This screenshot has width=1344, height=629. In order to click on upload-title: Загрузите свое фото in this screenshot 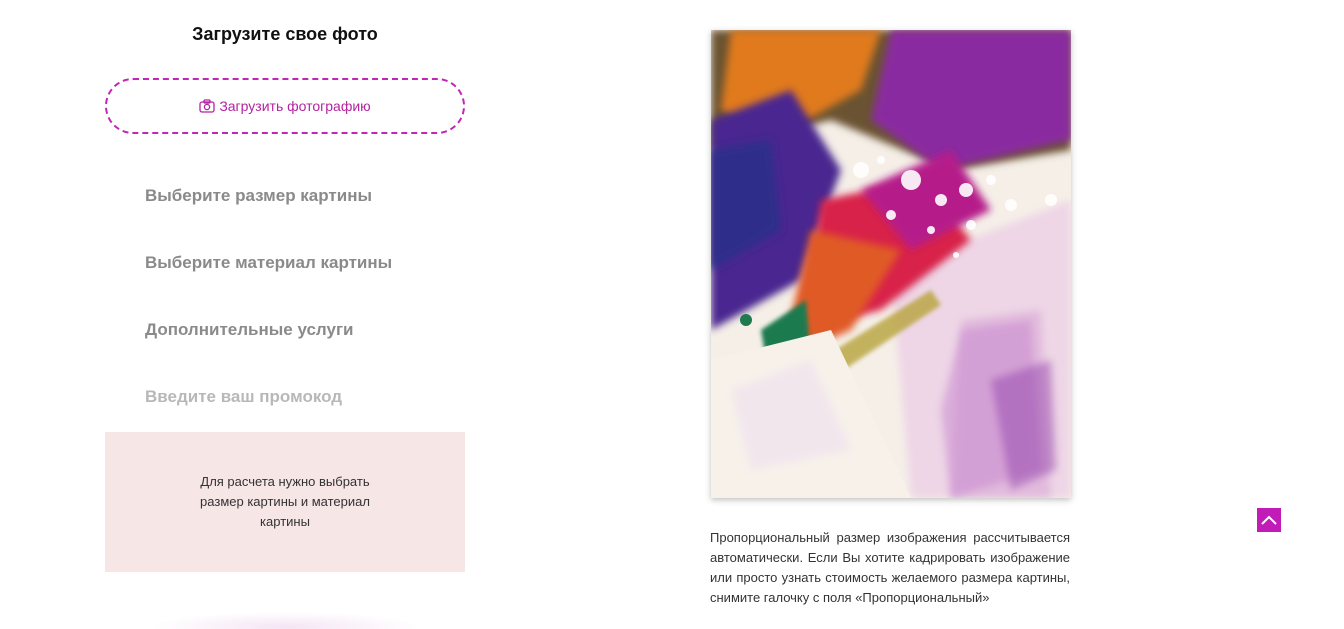, I will do `click(285, 34)`.